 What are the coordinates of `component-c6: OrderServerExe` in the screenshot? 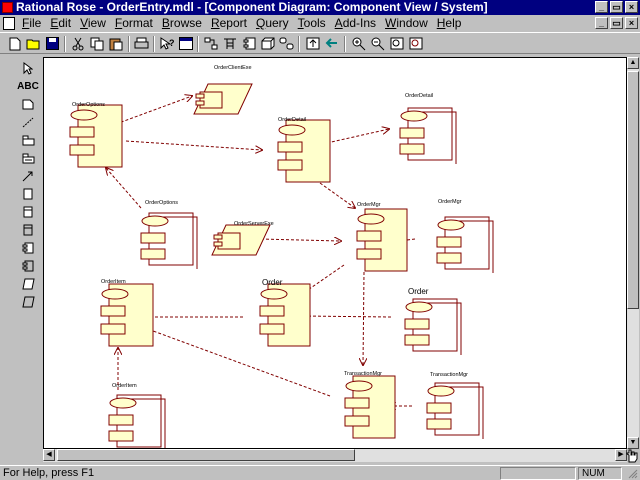 It's located at (242, 238).